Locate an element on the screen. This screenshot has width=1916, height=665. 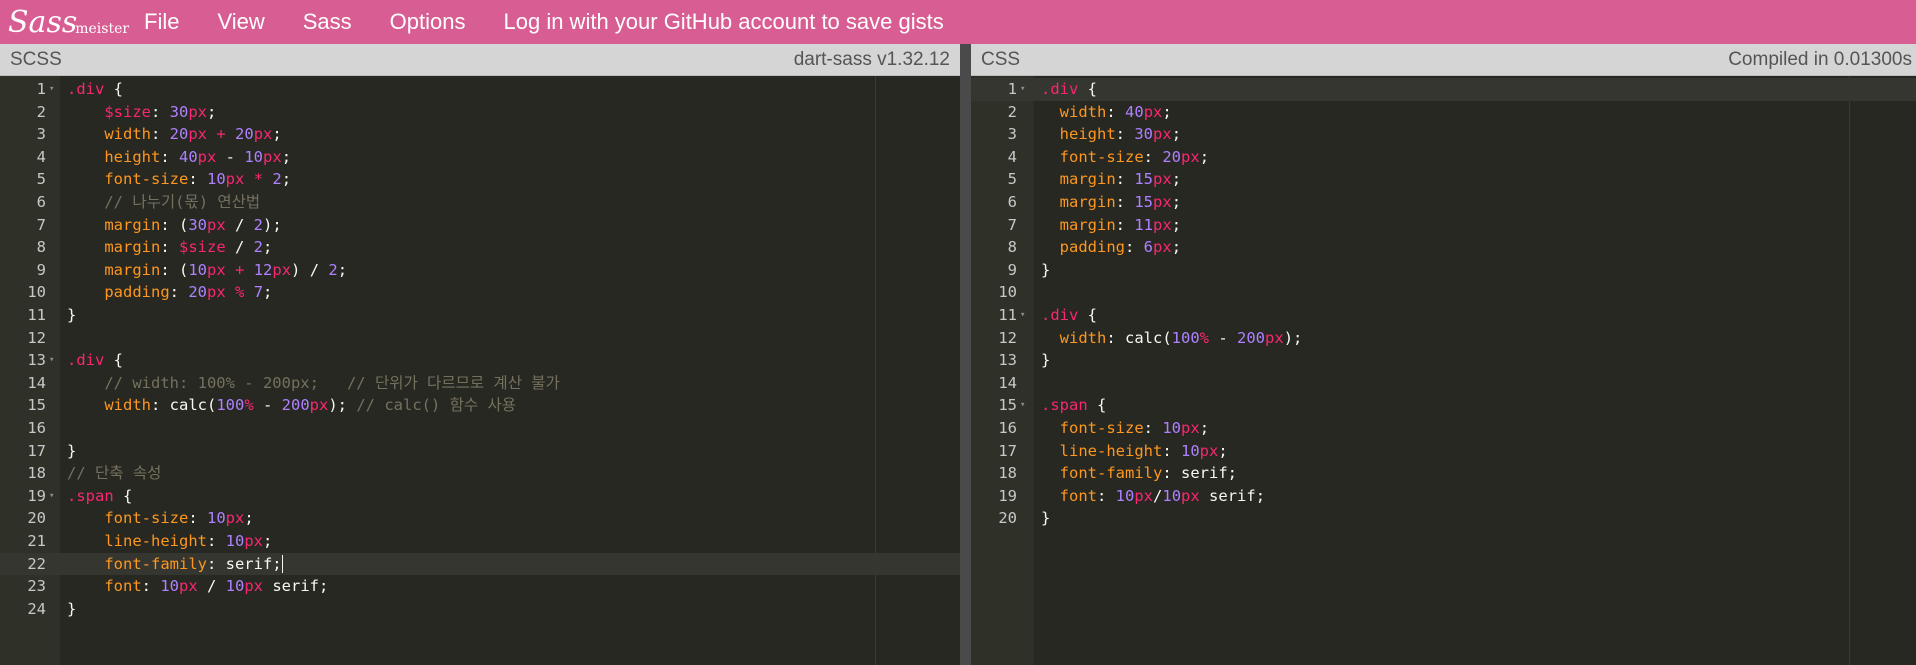
code-text: margin: (10px + 12px) / 2; is located at coordinates (207, 270).